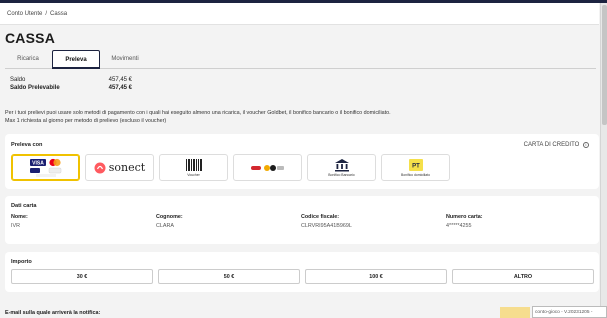  I want to click on selected-method-indicator: CARTA DI CREDITO i, so click(556, 145).